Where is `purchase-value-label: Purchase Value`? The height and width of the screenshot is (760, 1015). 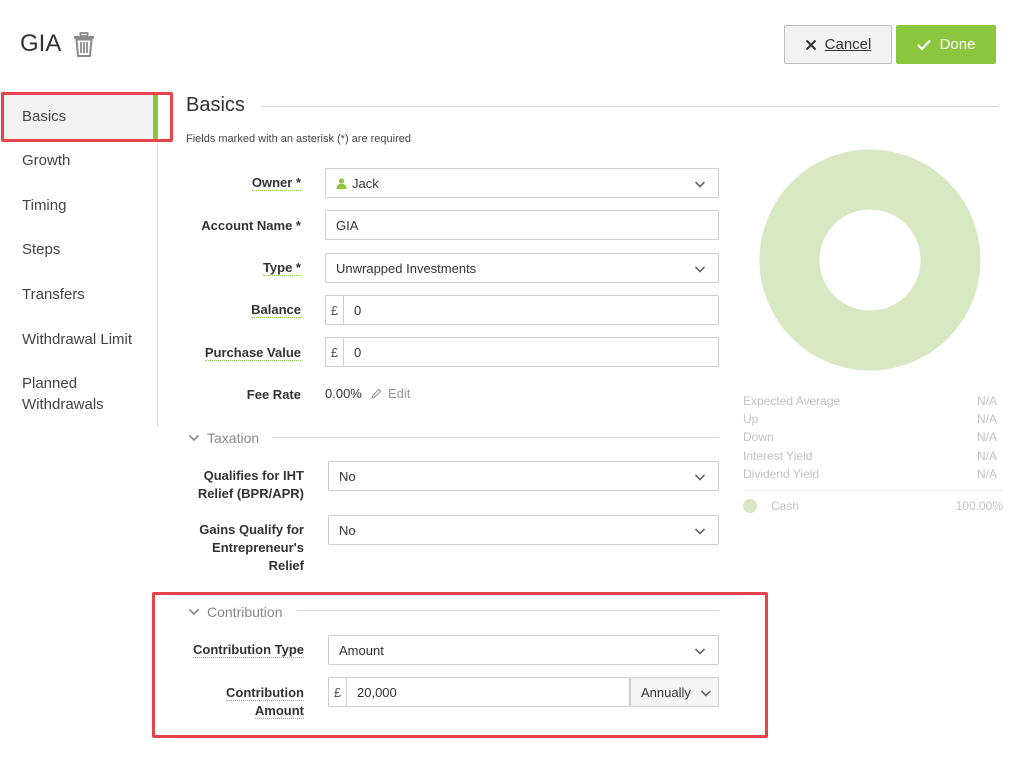
purchase-value-label: Purchase Value is located at coordinates (252, 353).